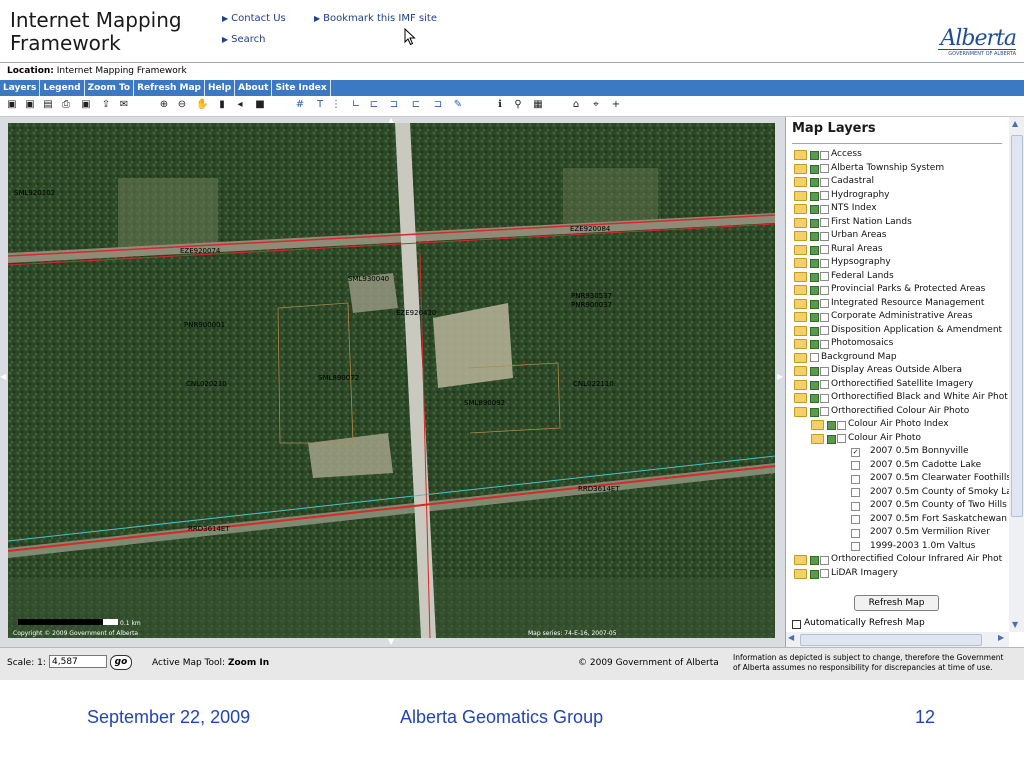 The height and width of the screenshot is (768, 1024). Describe the element at coordinates (896, 603) in the screenshot. I see `refresh-map-button: Refresh Map` at that location.